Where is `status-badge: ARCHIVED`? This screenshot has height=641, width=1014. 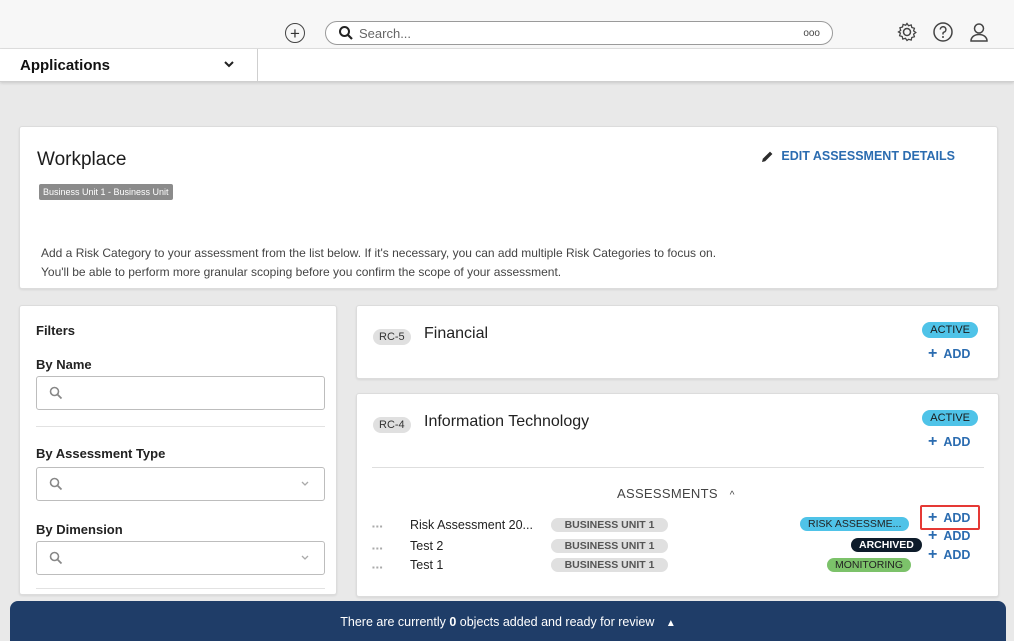 status-badge: ARCHIVED is located at coordinates (886, 545).